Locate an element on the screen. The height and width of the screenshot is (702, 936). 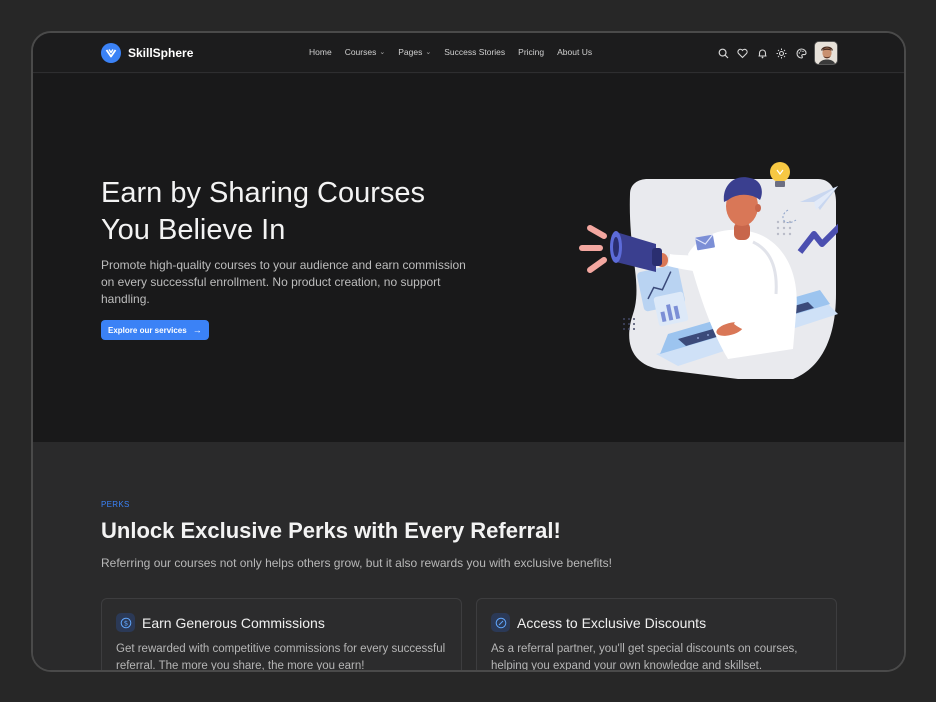
dollar-icon: $ is located at coordinates (125, 622).